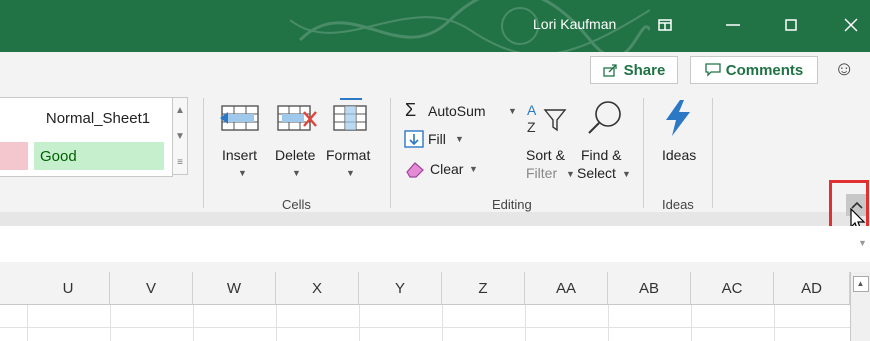  Describe the element at coordinates (548, 118) in the screenshot. I see `sort-filter-icon: A Z` at that location.